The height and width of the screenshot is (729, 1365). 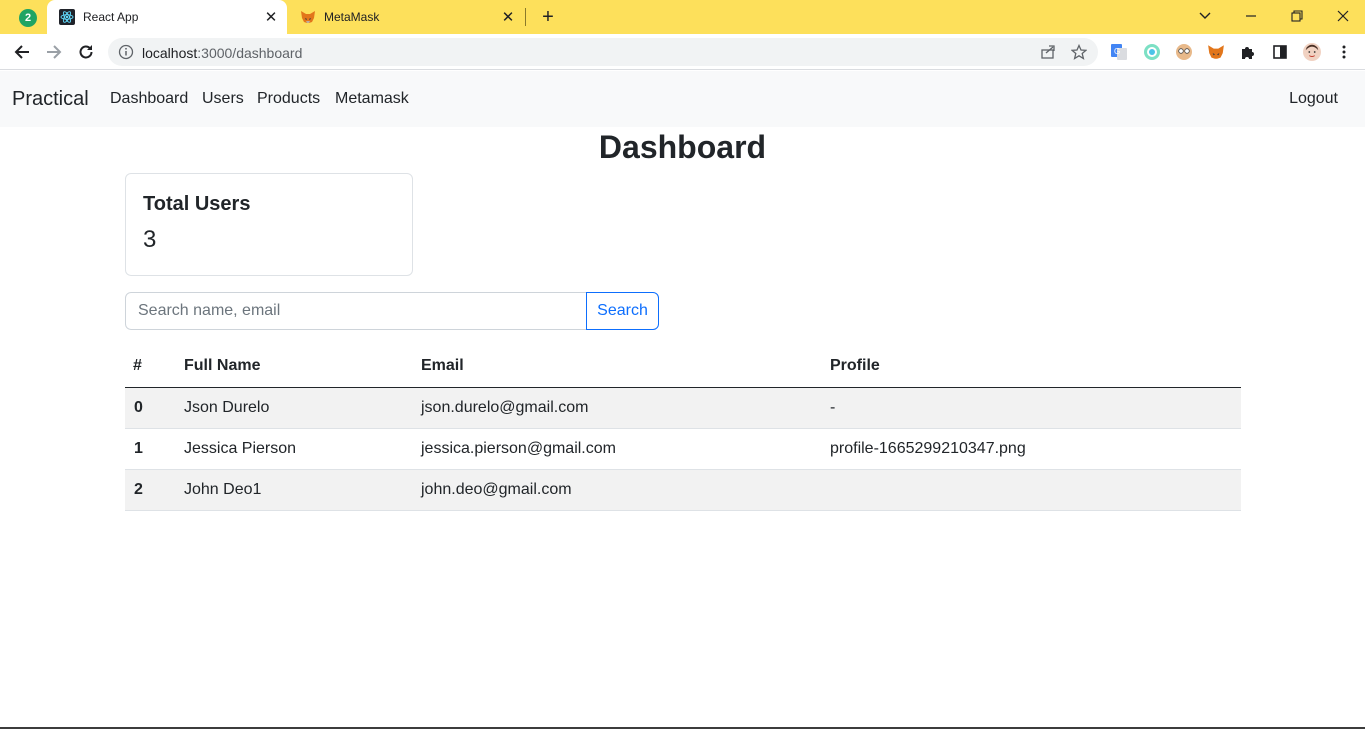 I want to click on share-icon, so click(x=1048, y=52).